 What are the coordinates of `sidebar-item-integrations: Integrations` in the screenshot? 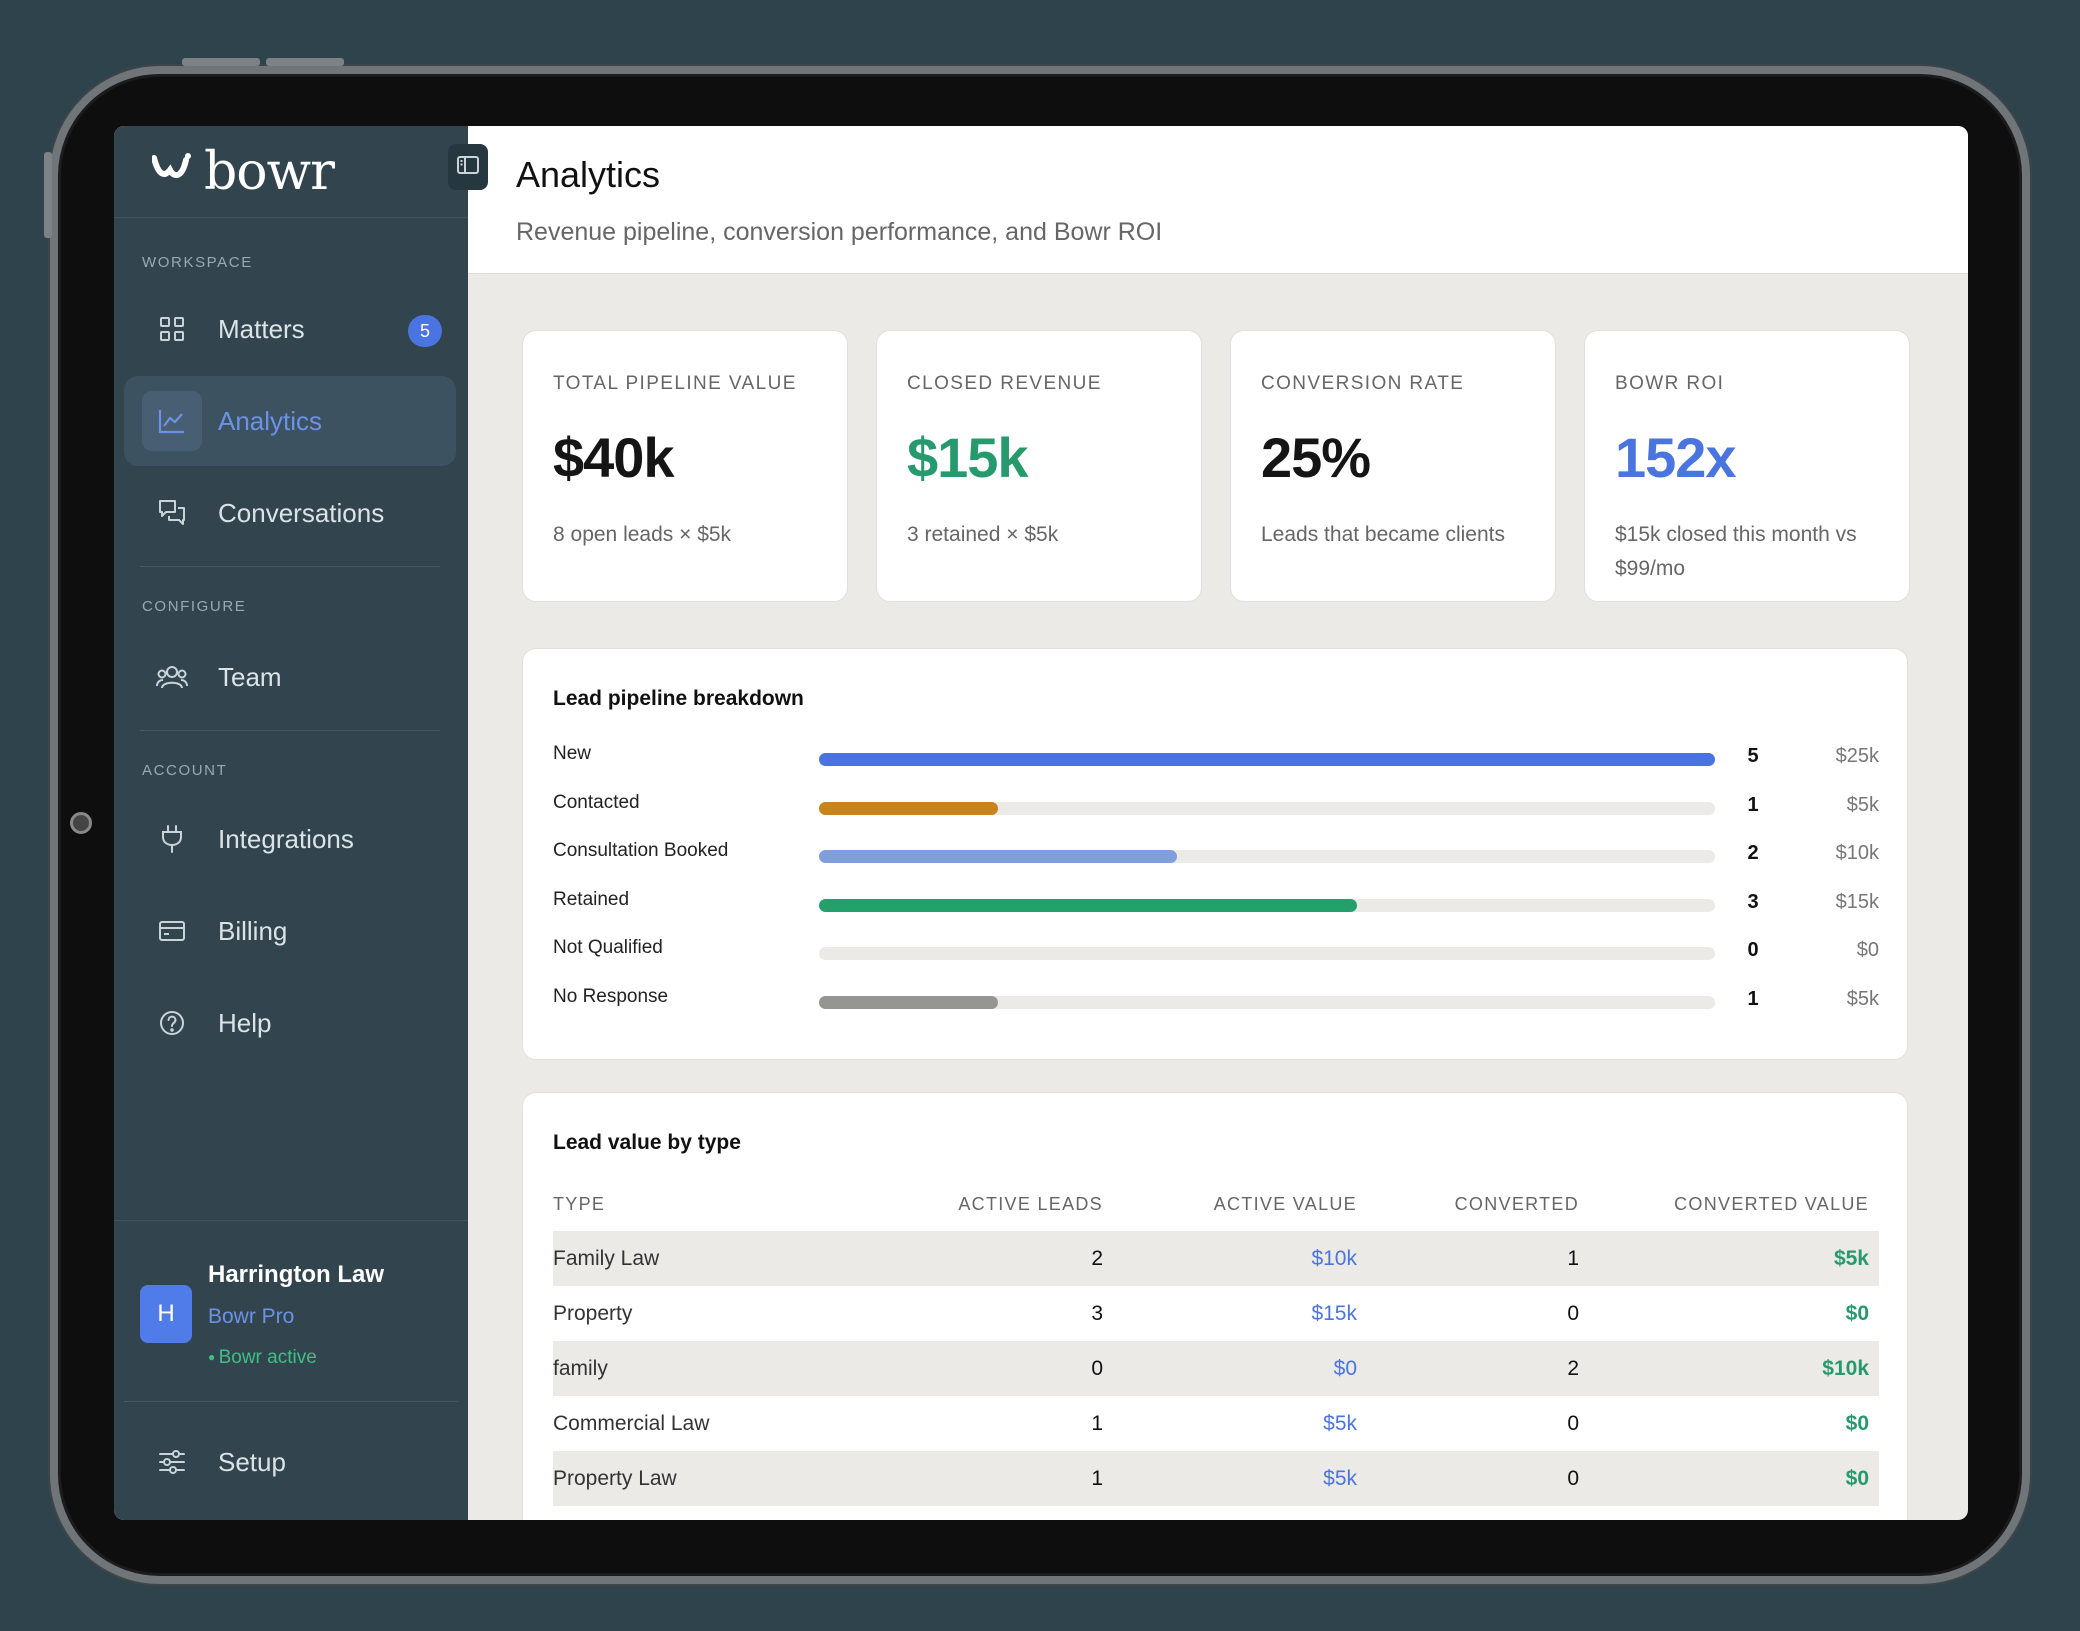 It's located at (290, 839).